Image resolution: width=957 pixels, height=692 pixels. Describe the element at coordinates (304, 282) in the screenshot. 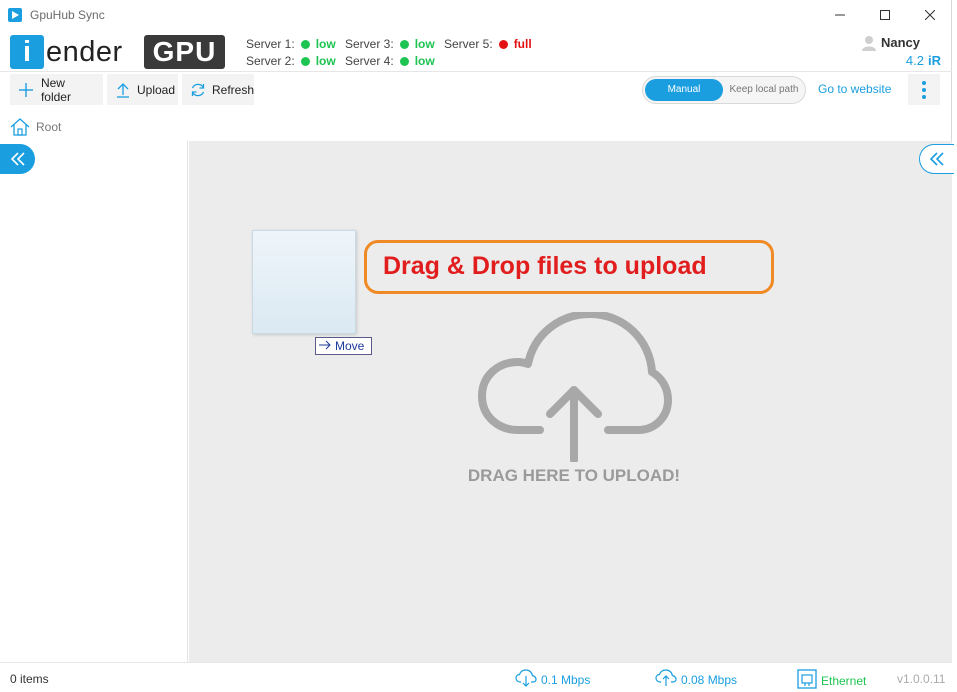

I see `dragged-file-ghost` at that location.